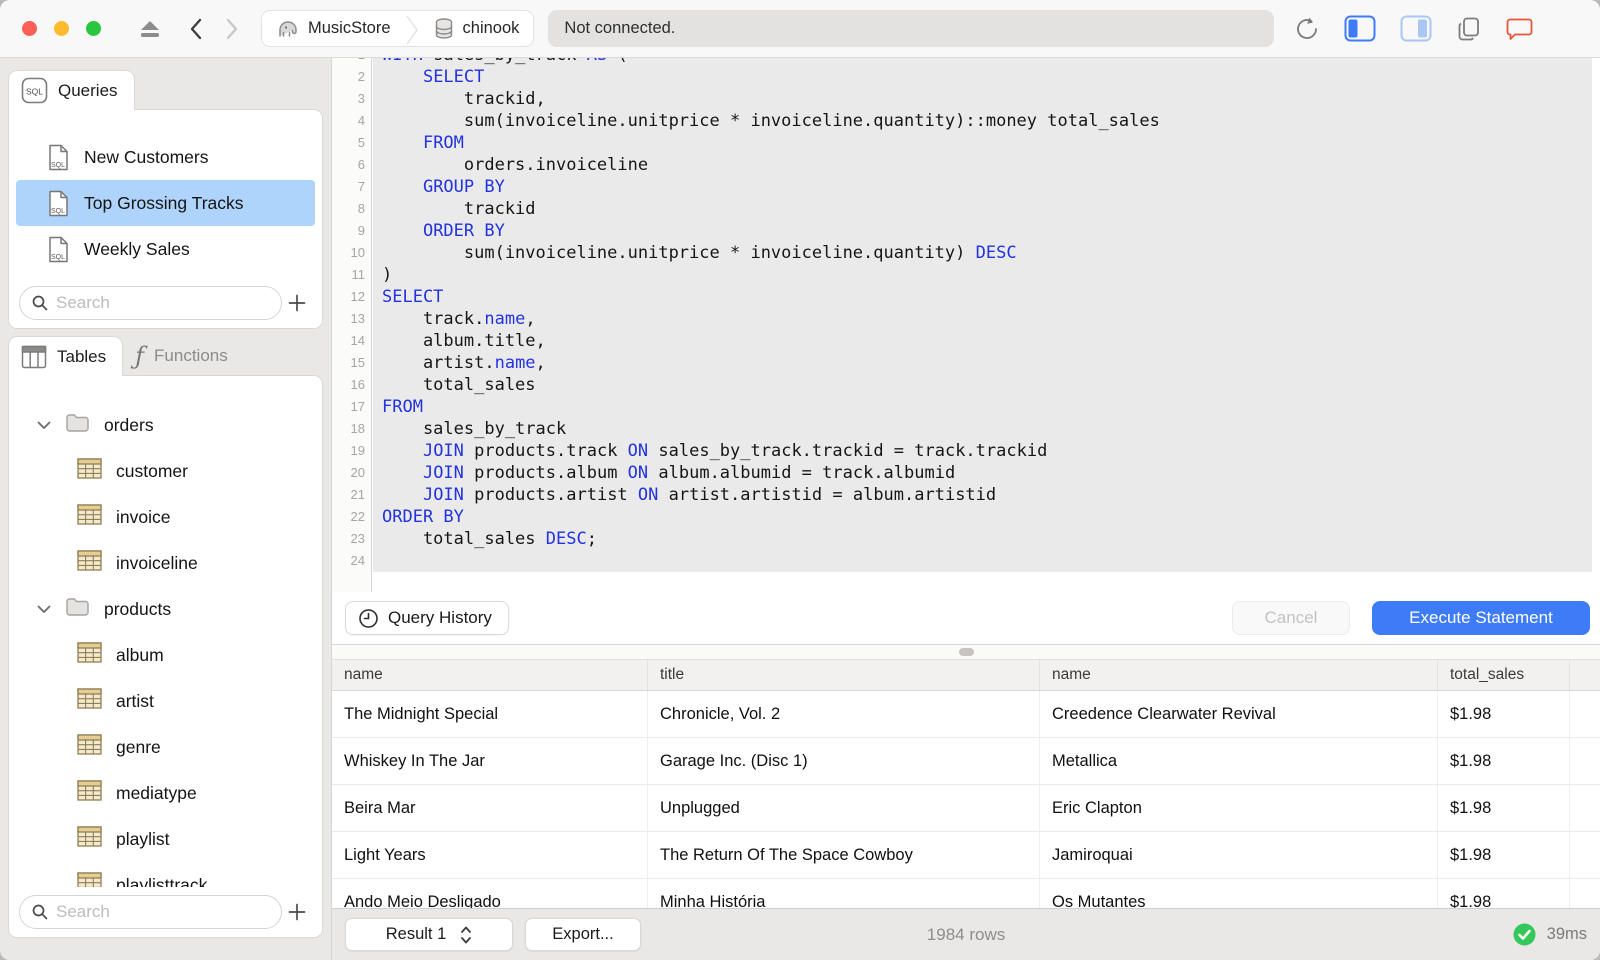 The width and height of the screenshot is (1600, 960). What do you see at coordinates (962, 77) in the screenshot?
I see `code-line: 2 SELECT` at bounding box center [962, 77].